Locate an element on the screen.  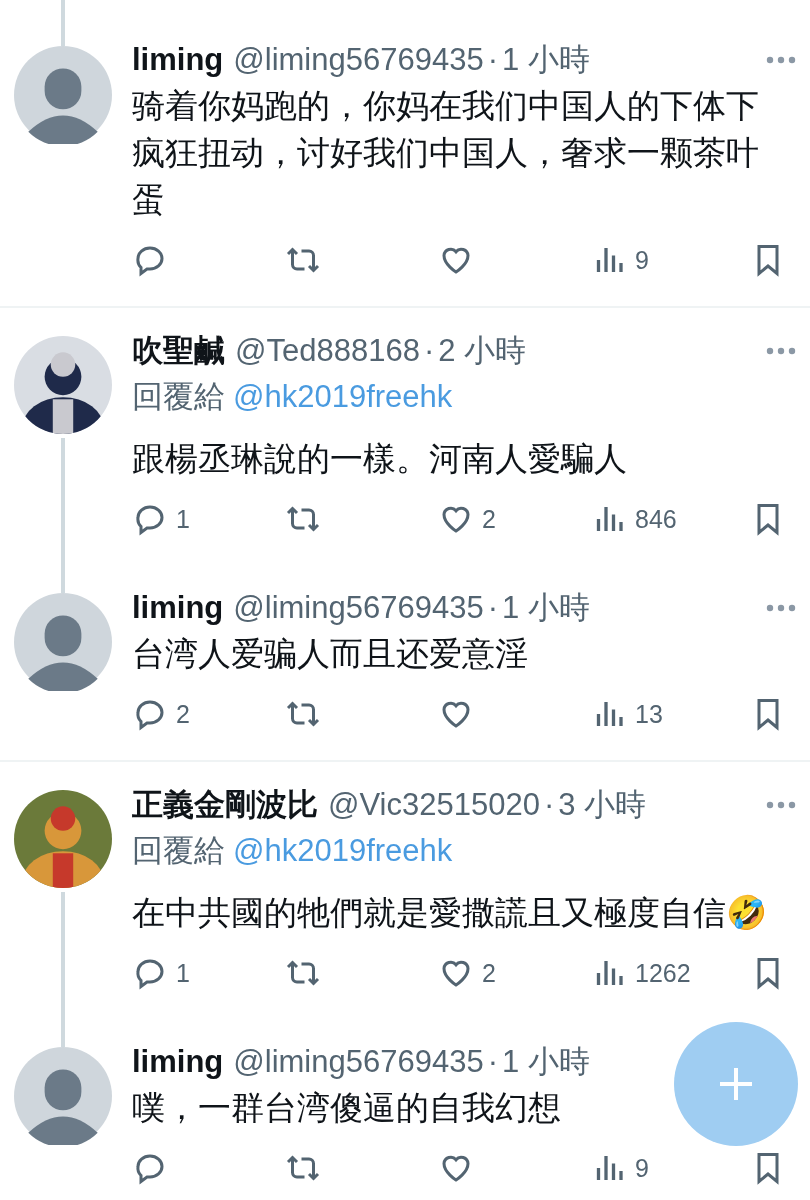
post-time: 3 小時 is located at coordinates (602, 805).